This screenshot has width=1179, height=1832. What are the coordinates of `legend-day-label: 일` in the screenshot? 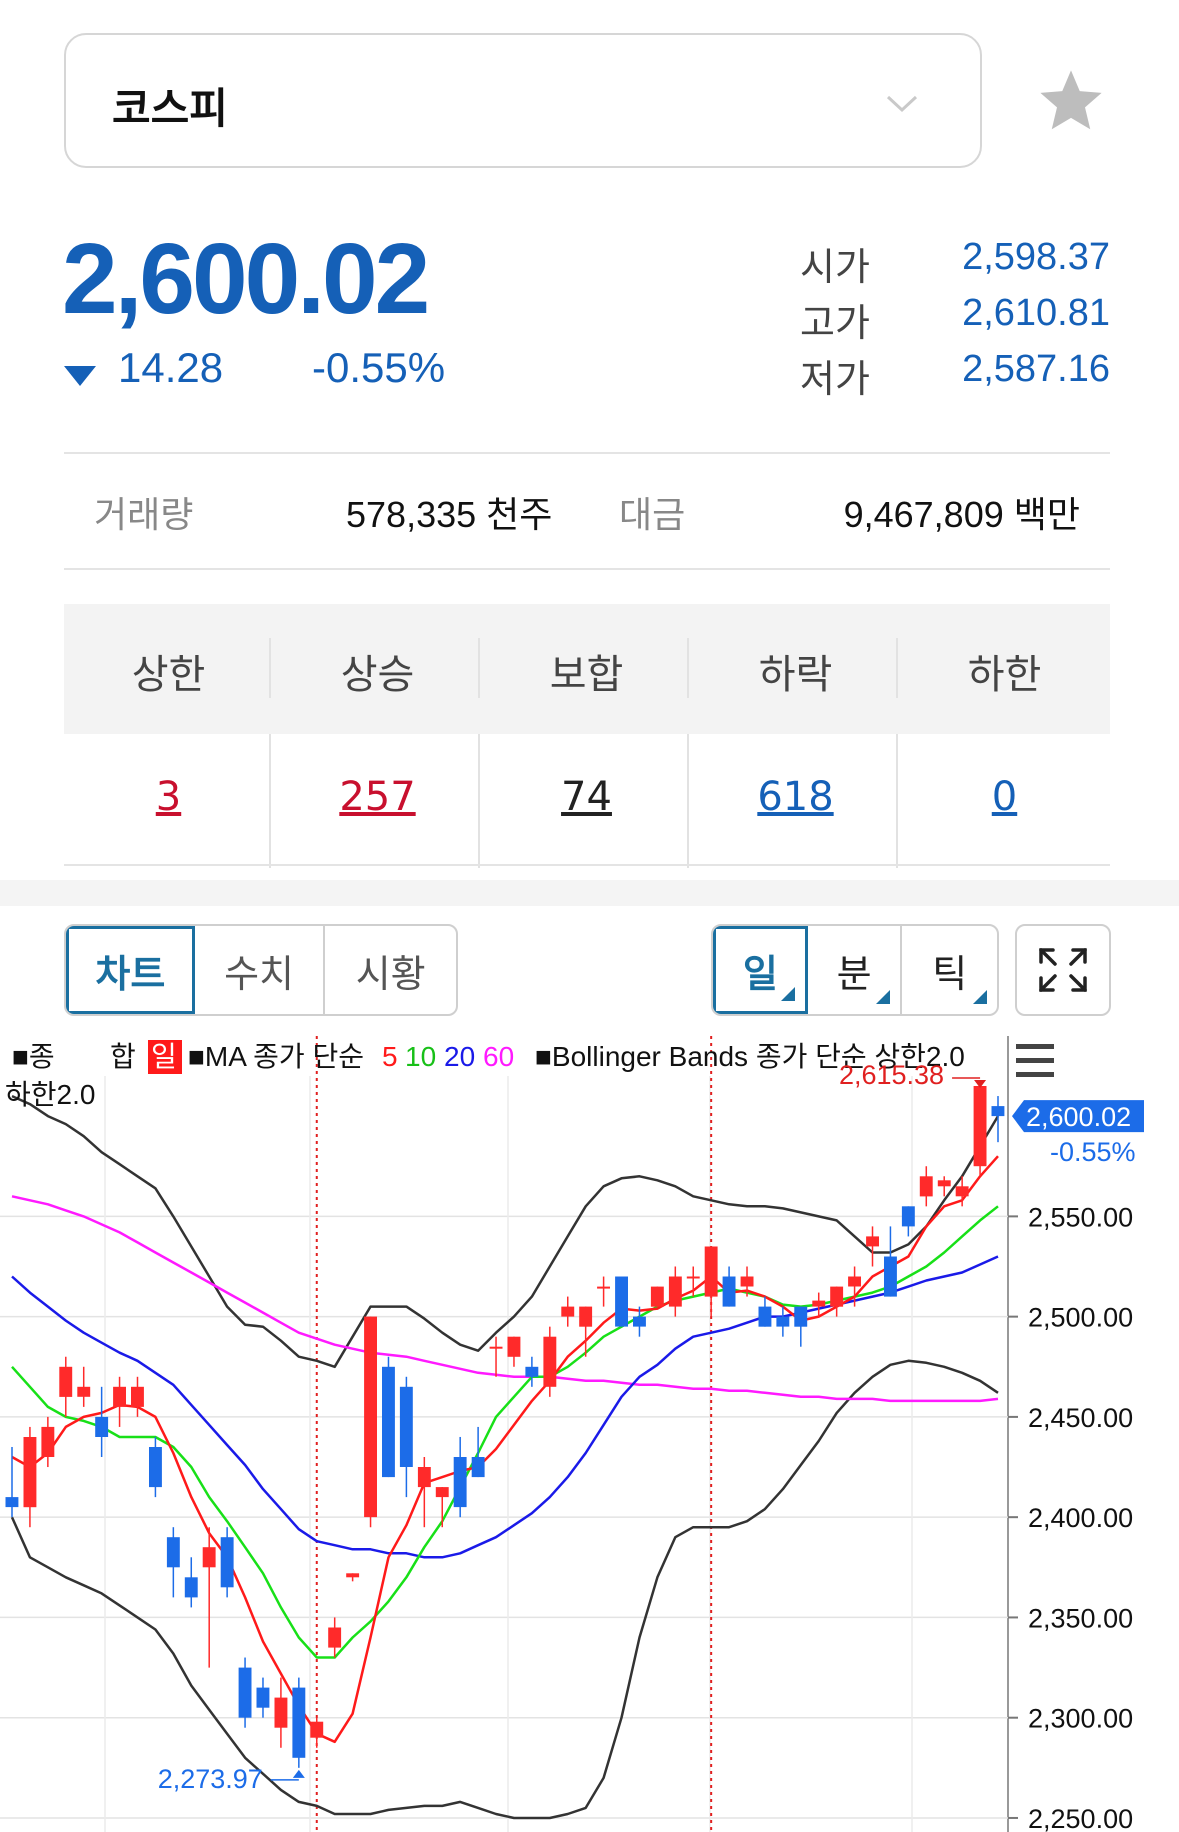 It's located at (164, 1056).